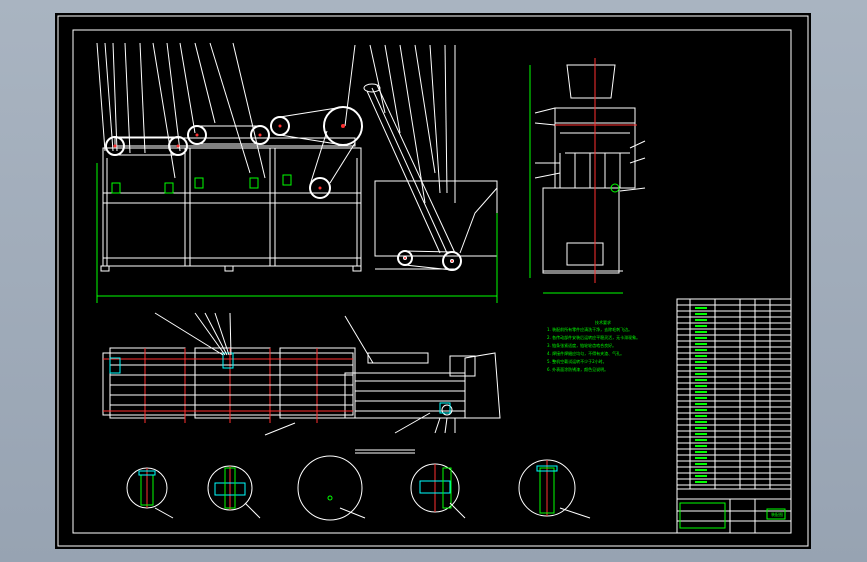 The width and height of the screenshot is (867, 562). Describe the element at coordinates (734, 395) in the screenshot. I see `parts-list-rows` at that location.